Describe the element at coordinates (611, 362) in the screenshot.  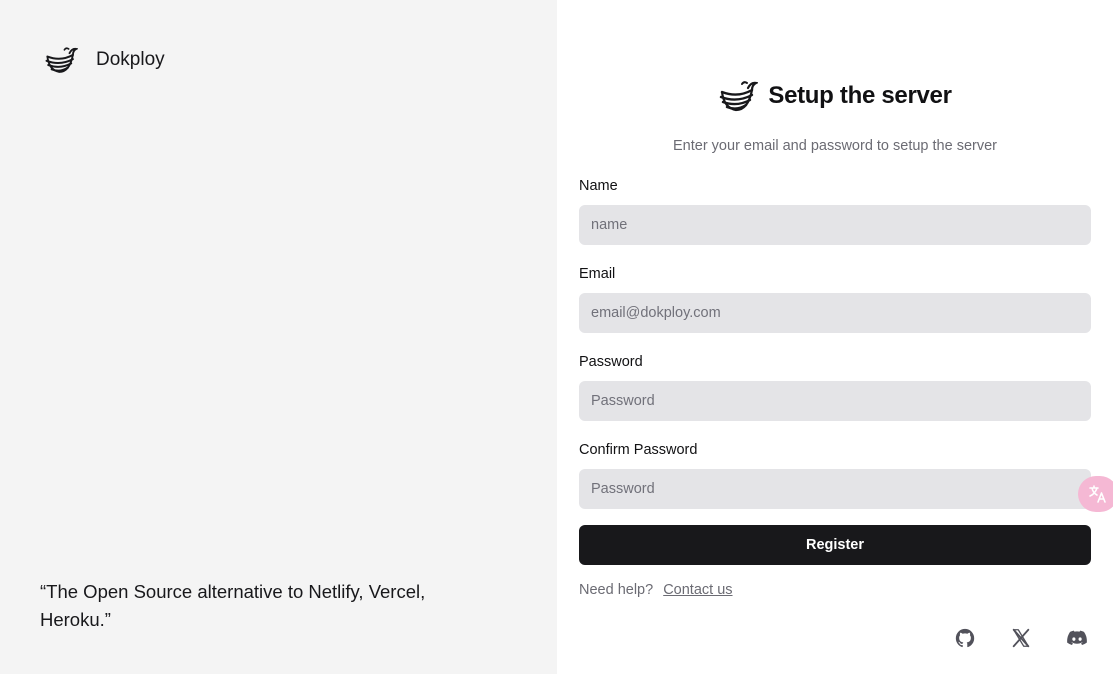
I see `password-label: Password` at that location.